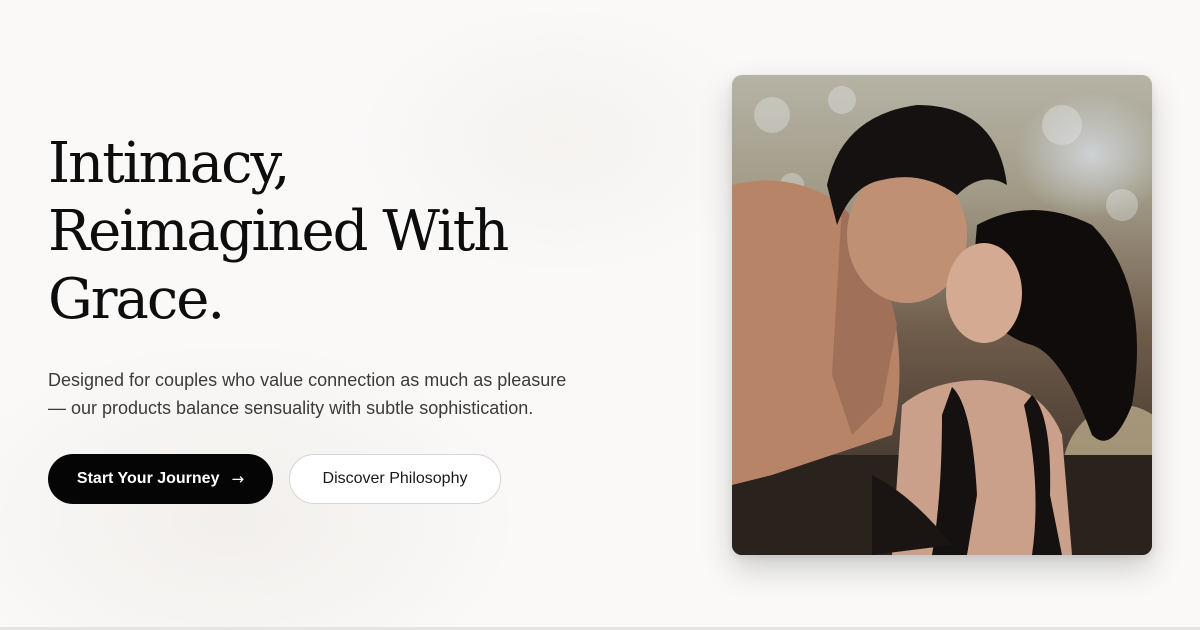 Image resolution: width=1200 pixels, height=630 pixels. I want to click on discover-philosophy-label: Discover Philosophy, so click(395, 478).